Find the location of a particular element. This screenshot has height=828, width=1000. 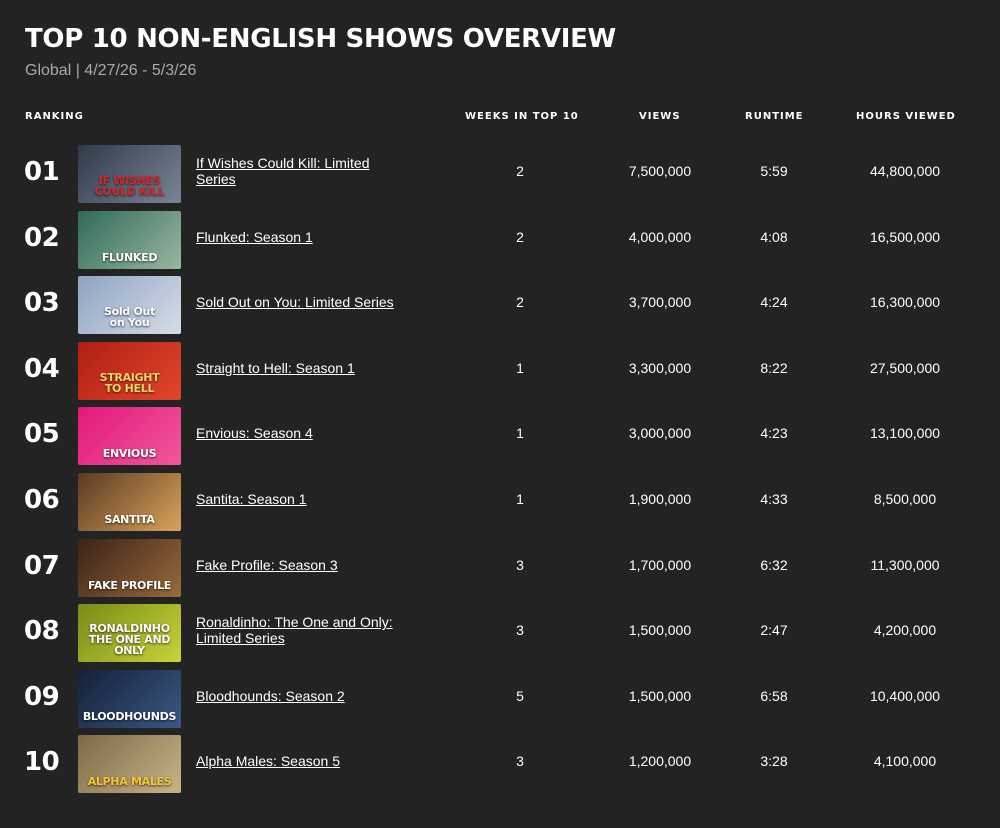

header-ranking: RANKING is located at coordinates (54, 116).